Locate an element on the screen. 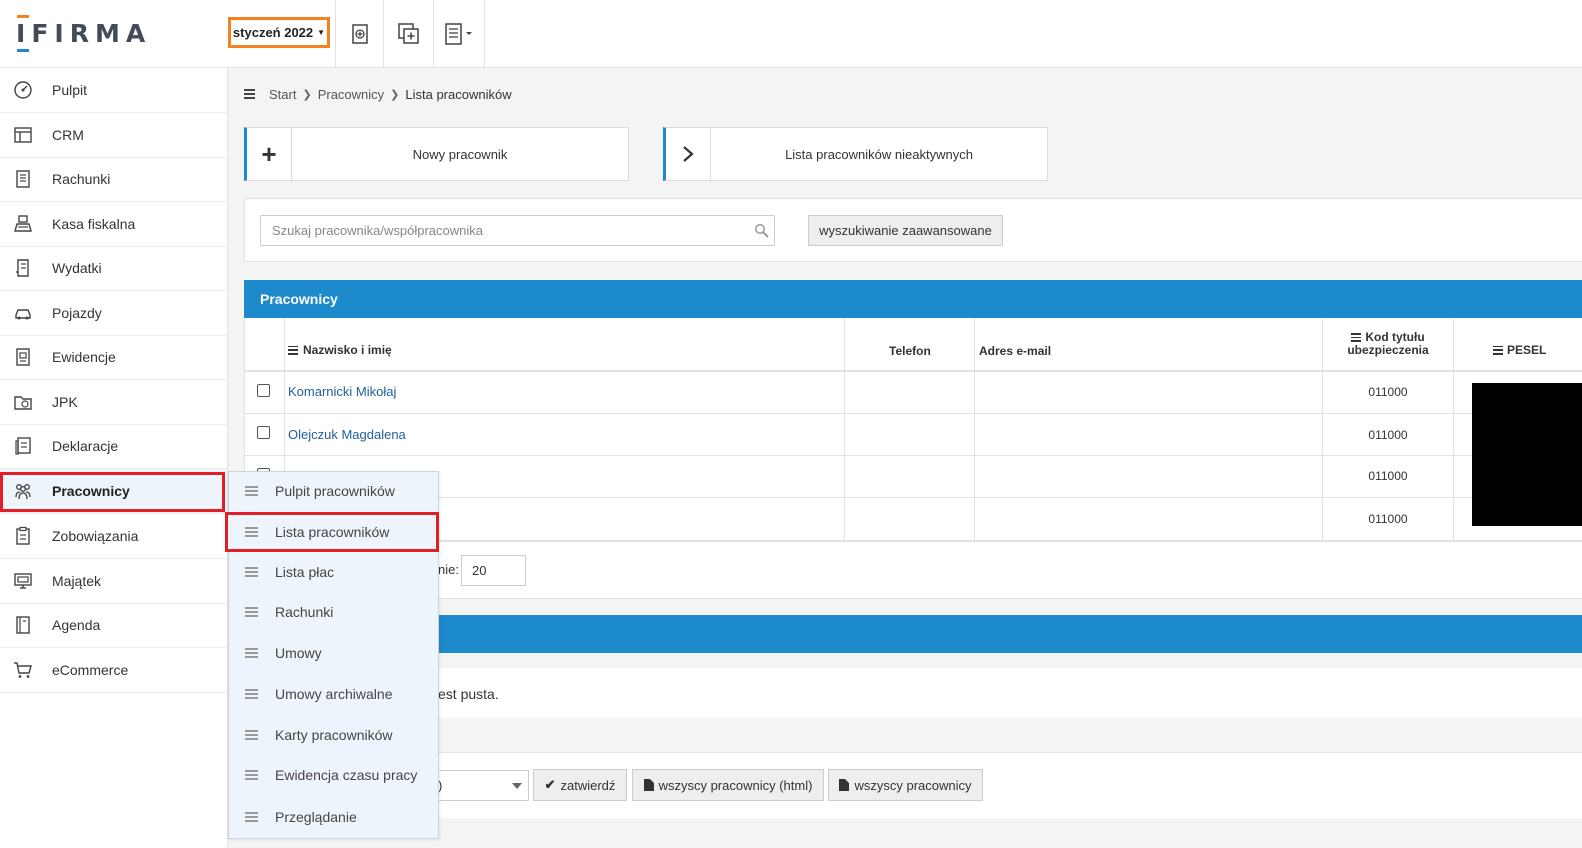  month-label: styczeń 2022 is located at coordinates (273, 32).